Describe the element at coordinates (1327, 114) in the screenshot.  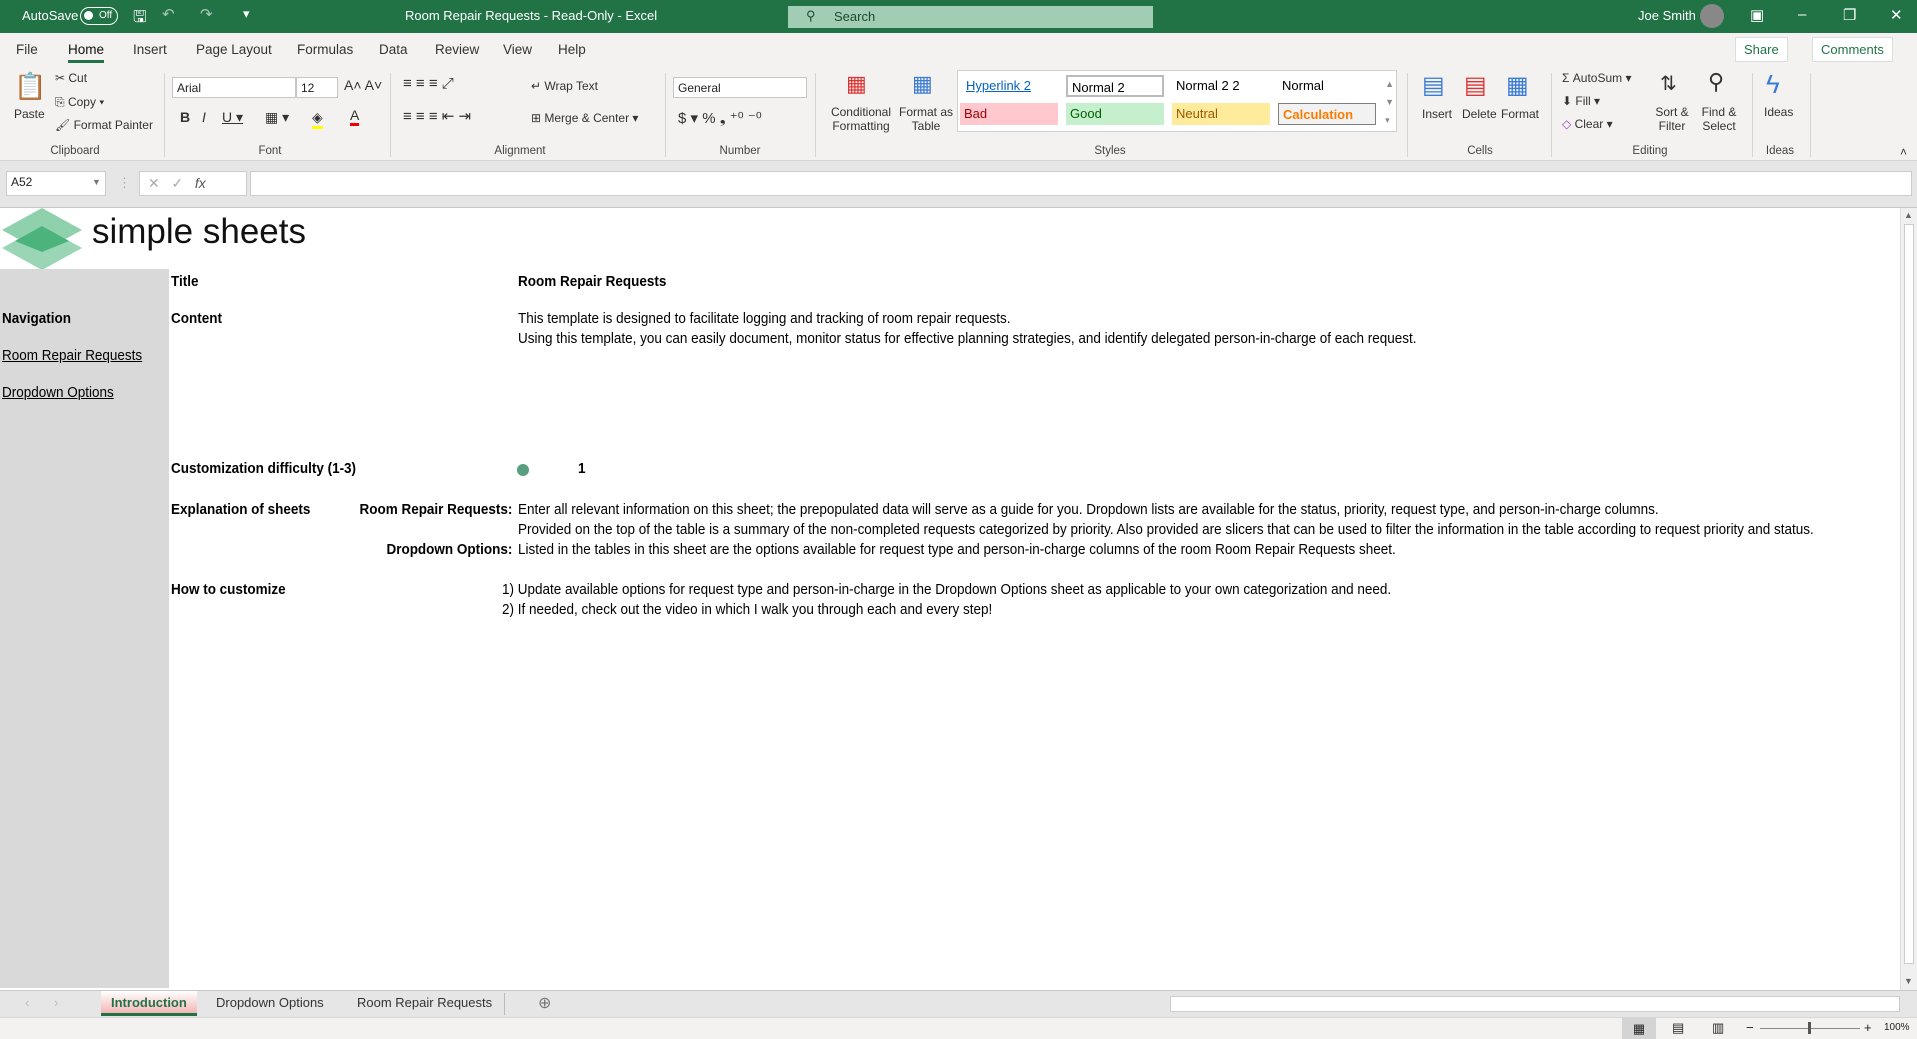
I see `style-calculation: Calculation` at that location.